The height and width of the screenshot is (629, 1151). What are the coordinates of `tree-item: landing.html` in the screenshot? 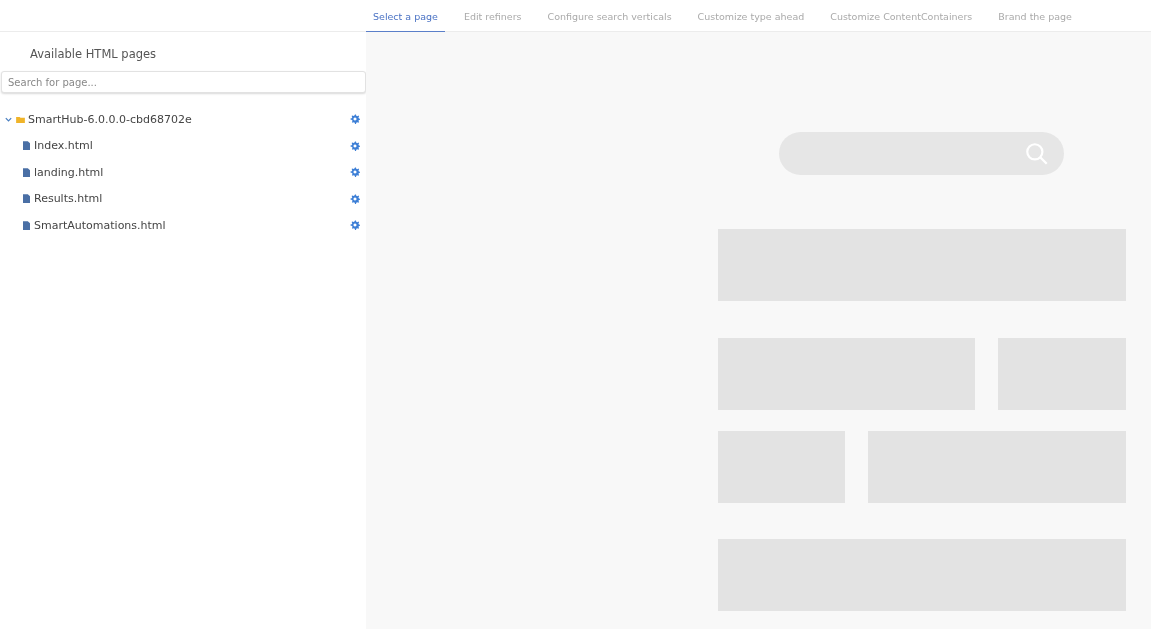 It's located at (192, 172).